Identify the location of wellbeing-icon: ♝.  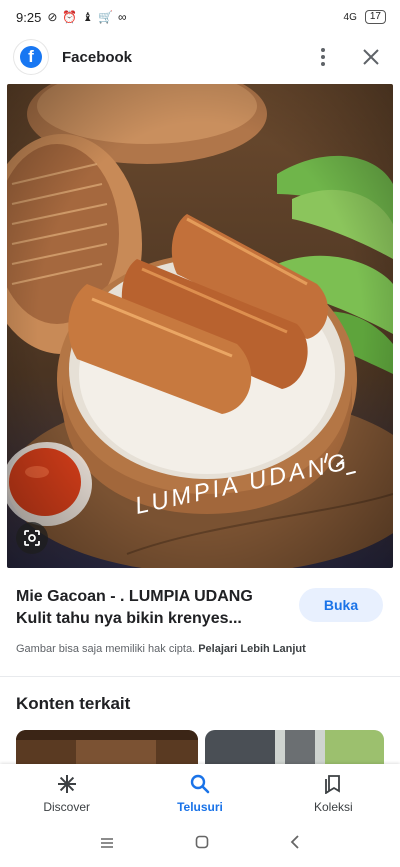
(88, 17).